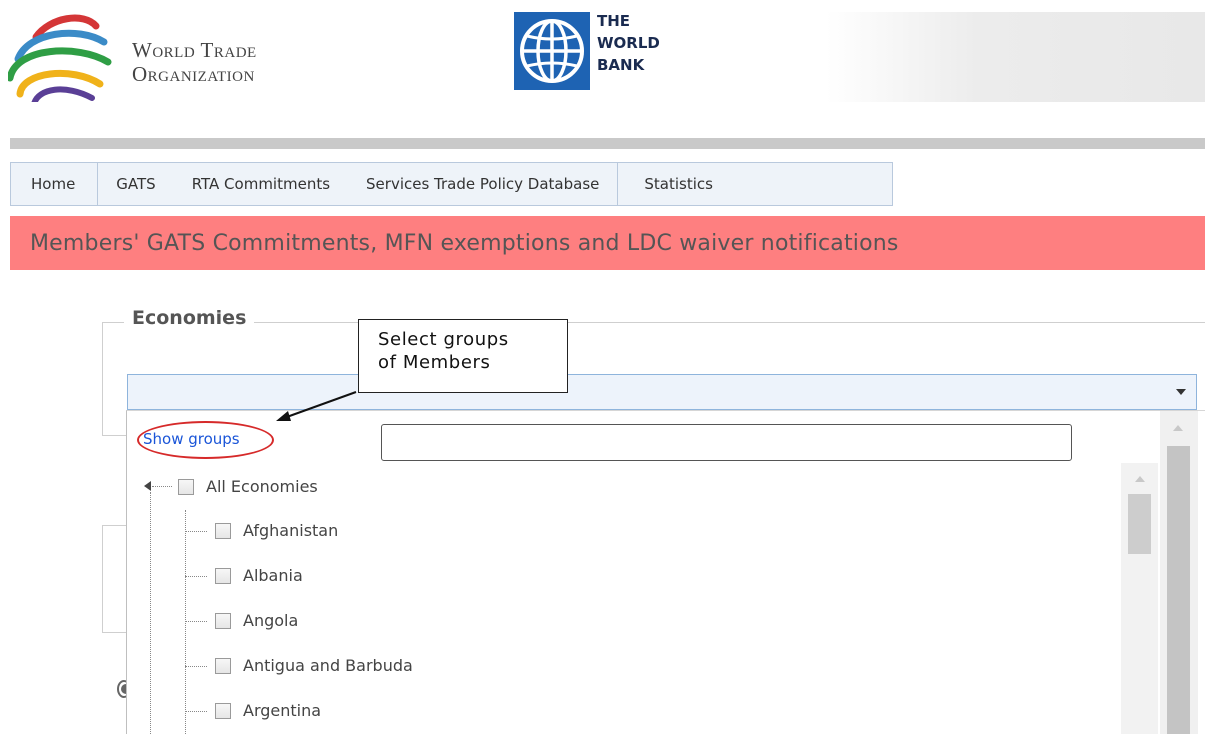 This screenshot has width=1205, height=734. I want to click on header-divider, so click(607, 143).